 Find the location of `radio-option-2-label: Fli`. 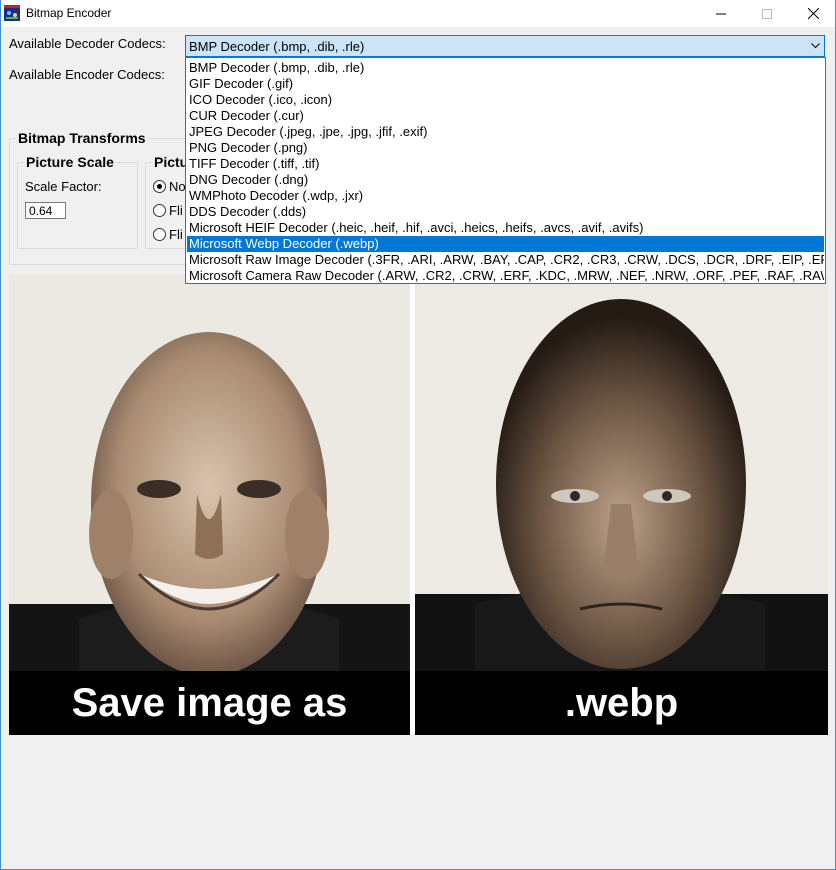

radio-option-2-label: Fli is located at coordinates (176, 210).